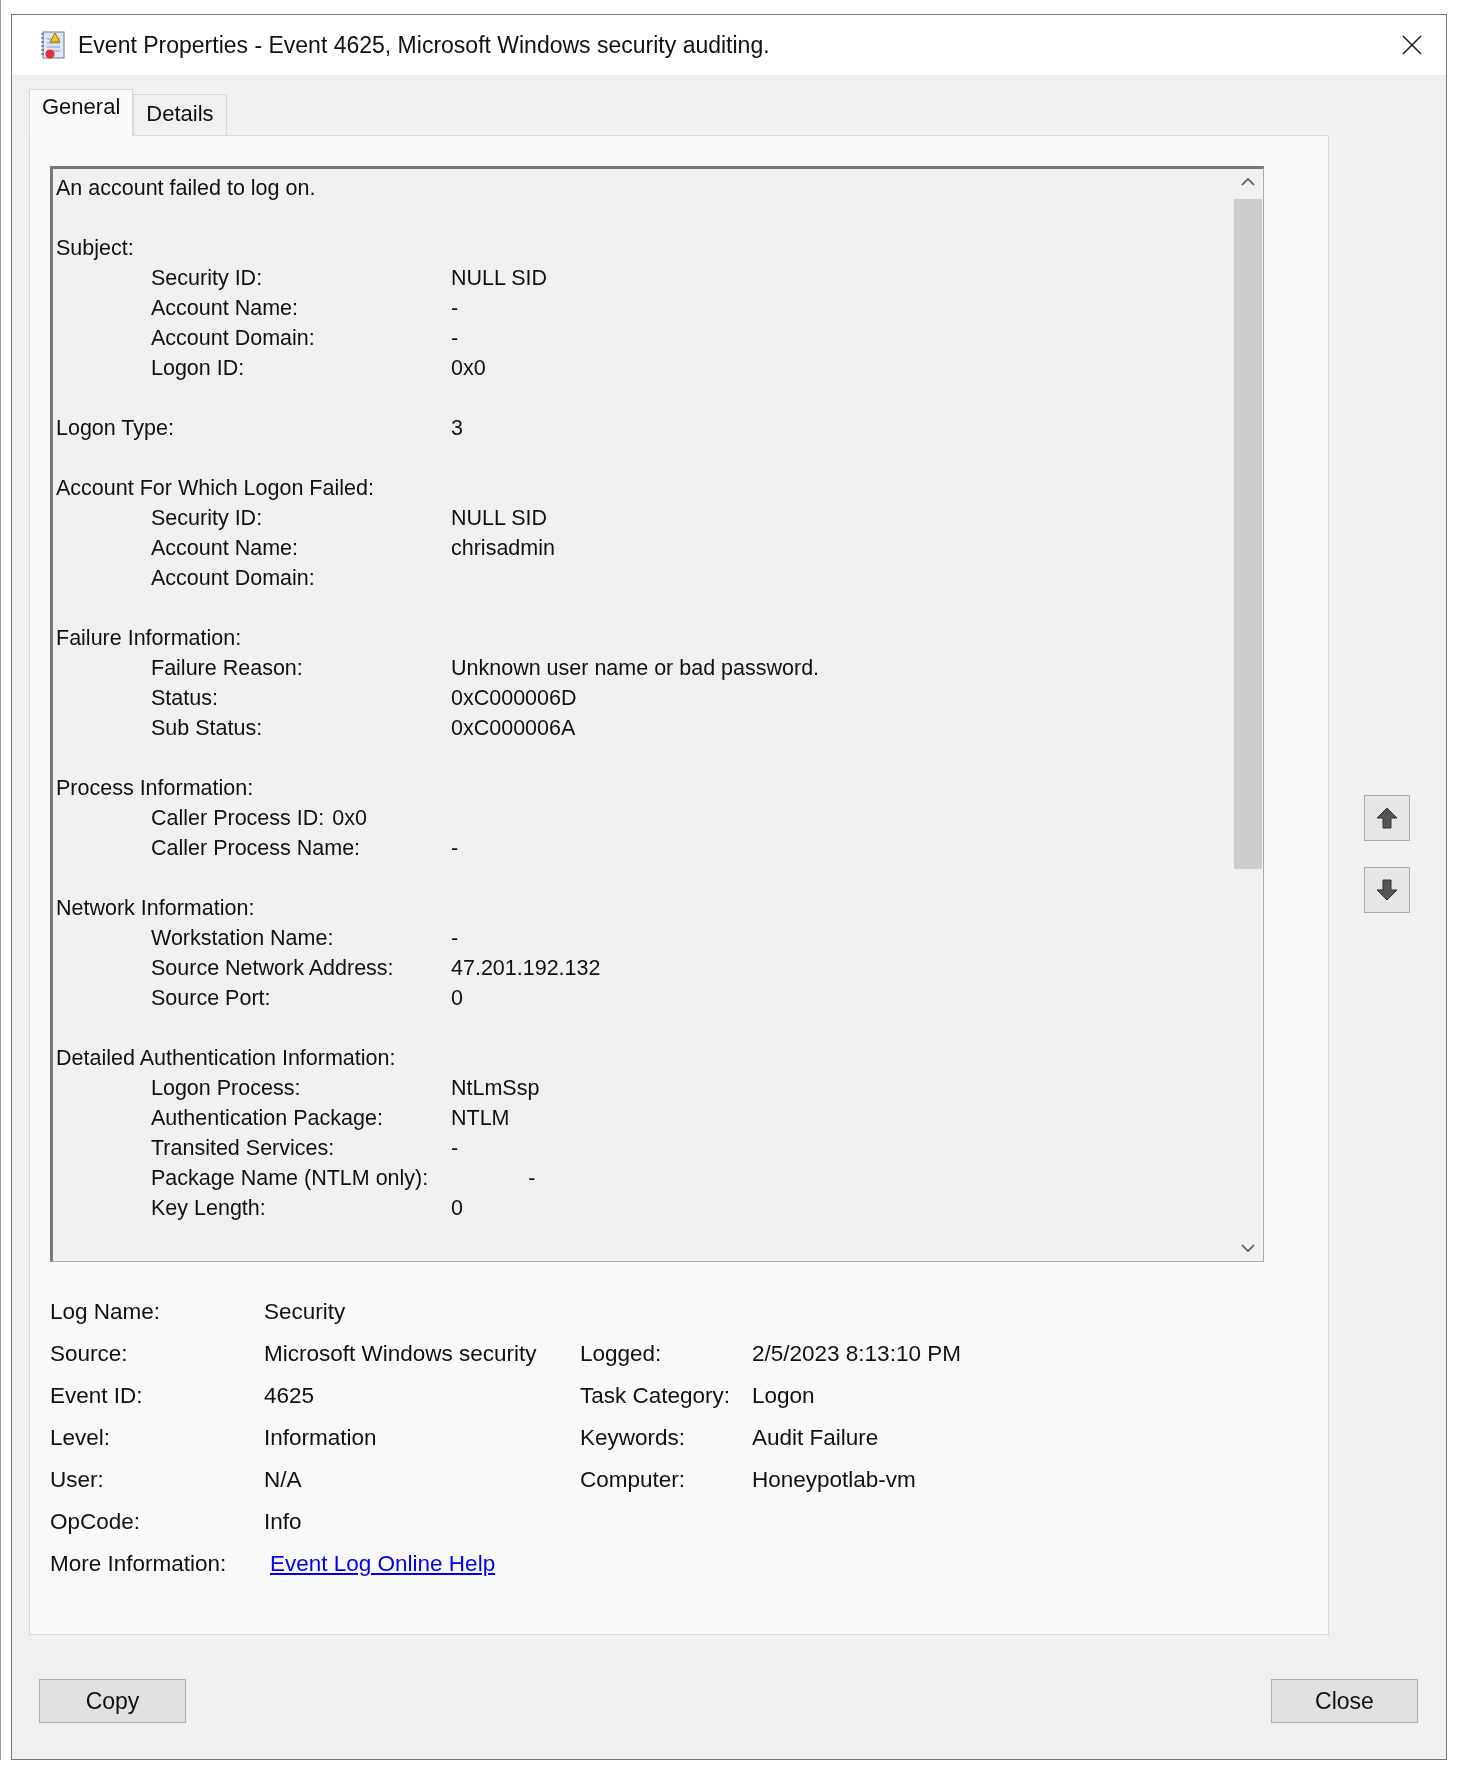 The width and height of the screenshot is (1464, 1774). I want to click on down-arrow-icon, so click(1387, 890).